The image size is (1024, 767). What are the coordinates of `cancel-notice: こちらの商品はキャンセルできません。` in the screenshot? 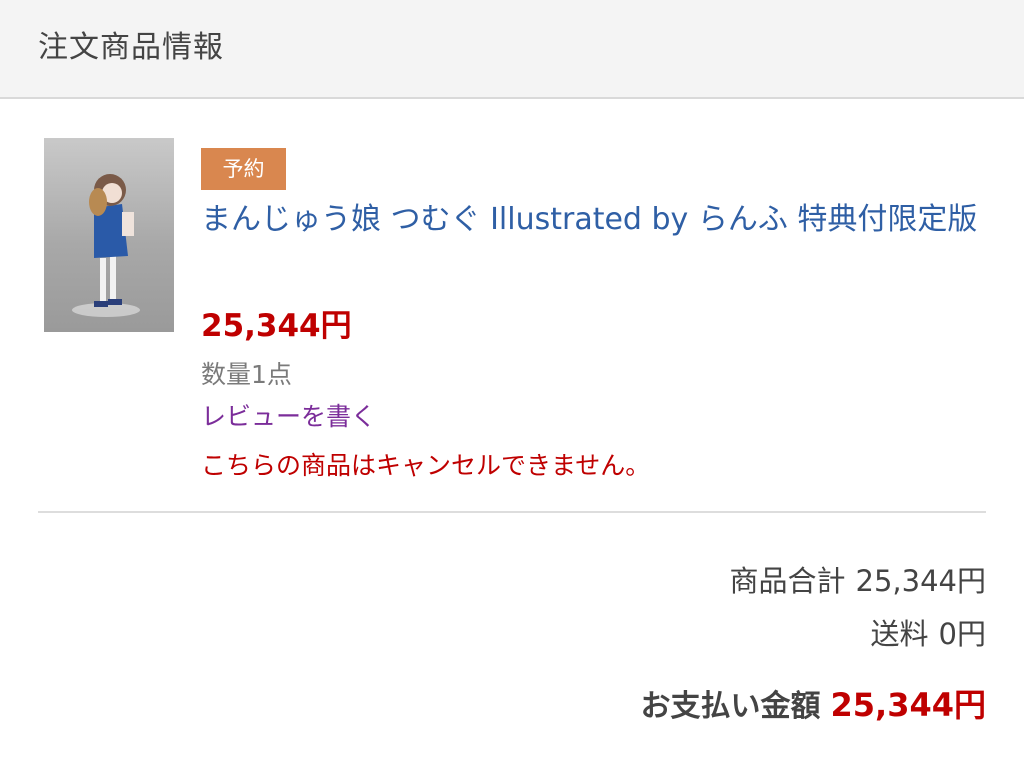 It's located at (426, 465).